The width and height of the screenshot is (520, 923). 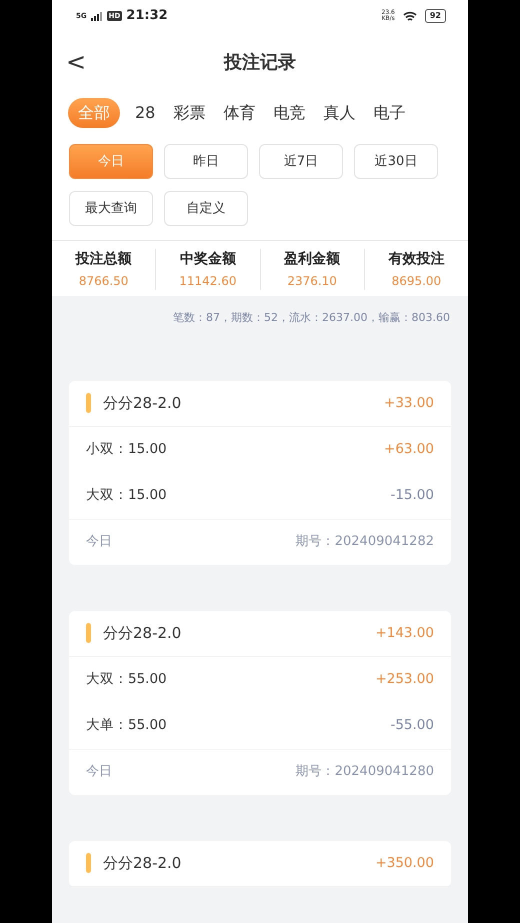 What do you see at coordinates (76, 62) in the screenshot?
I see `back-button: <` at bounding box center [76, 62].